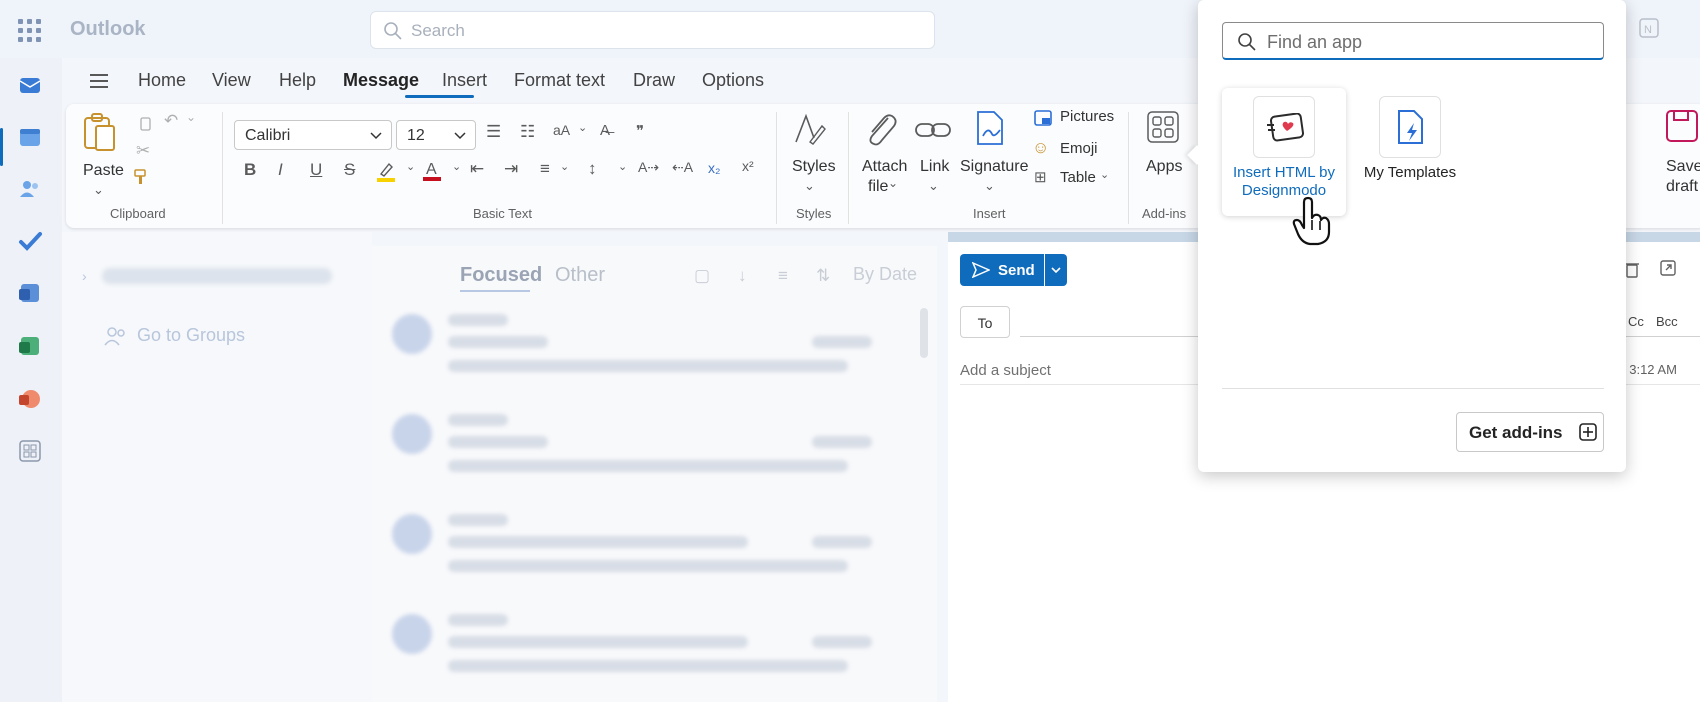 The image size is (1700, 702). Describe the element at coordinates (527, 132) in the screenshot. I see `numbering-icon: ☷` at that location.